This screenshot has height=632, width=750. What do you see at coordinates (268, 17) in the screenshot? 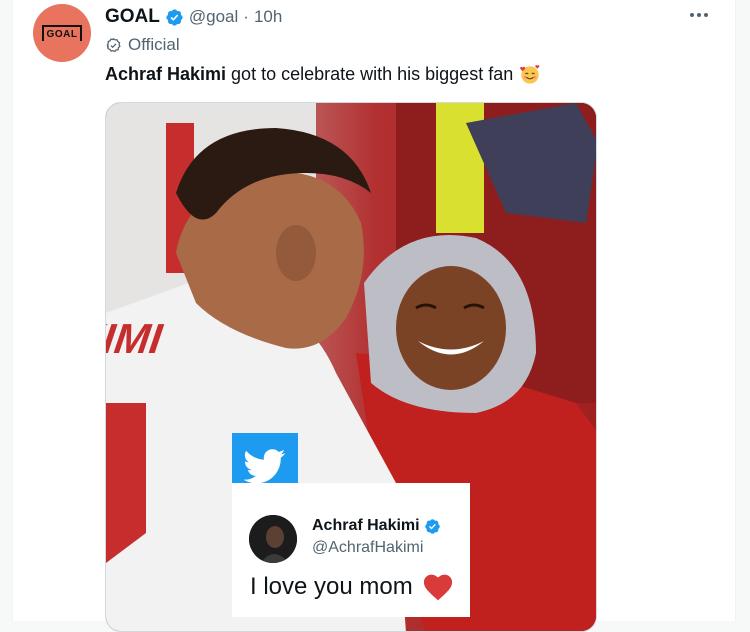
I see `tweet-time: 10h` at bounding box center [268, 17].